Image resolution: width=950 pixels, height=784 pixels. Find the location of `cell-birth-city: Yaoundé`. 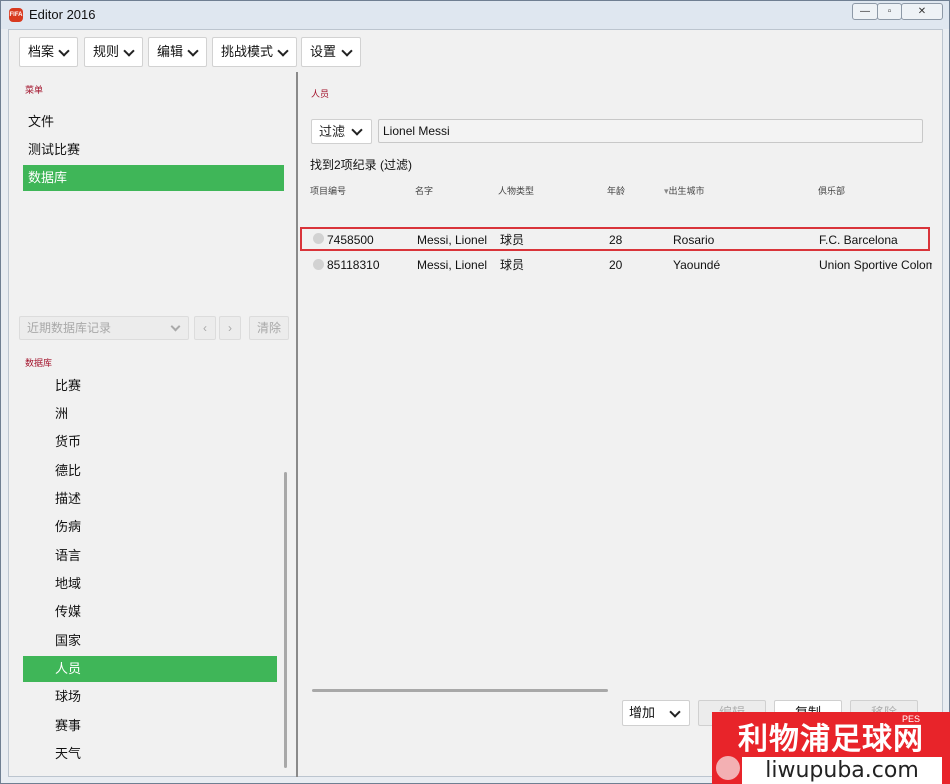

cell-birth-city: Yaoundé is located at coordinates (697, 265).